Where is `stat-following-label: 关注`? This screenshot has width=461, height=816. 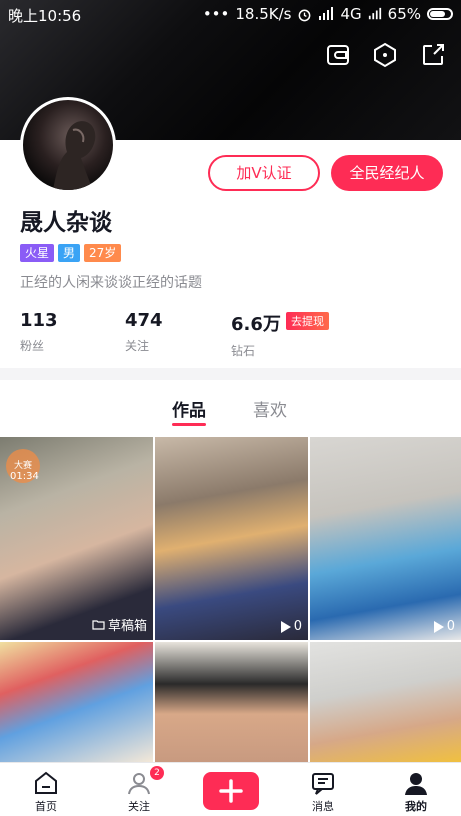 stat-following-label: 关注 is located at coordinates (137, 346).